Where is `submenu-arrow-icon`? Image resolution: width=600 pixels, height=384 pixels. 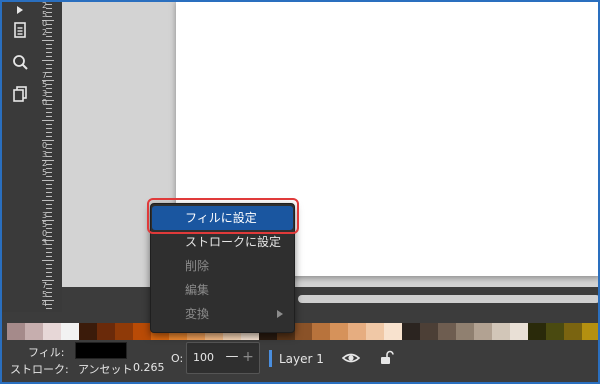 submenu-arrow-icon is located at coordinates (280, 314).